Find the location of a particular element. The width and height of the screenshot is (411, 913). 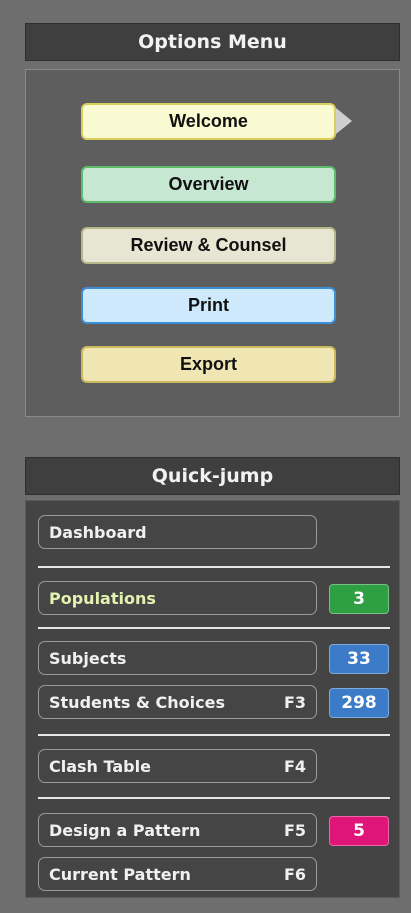

design-pattern-label: Design a Pattern is located at coordinates (125, 830).